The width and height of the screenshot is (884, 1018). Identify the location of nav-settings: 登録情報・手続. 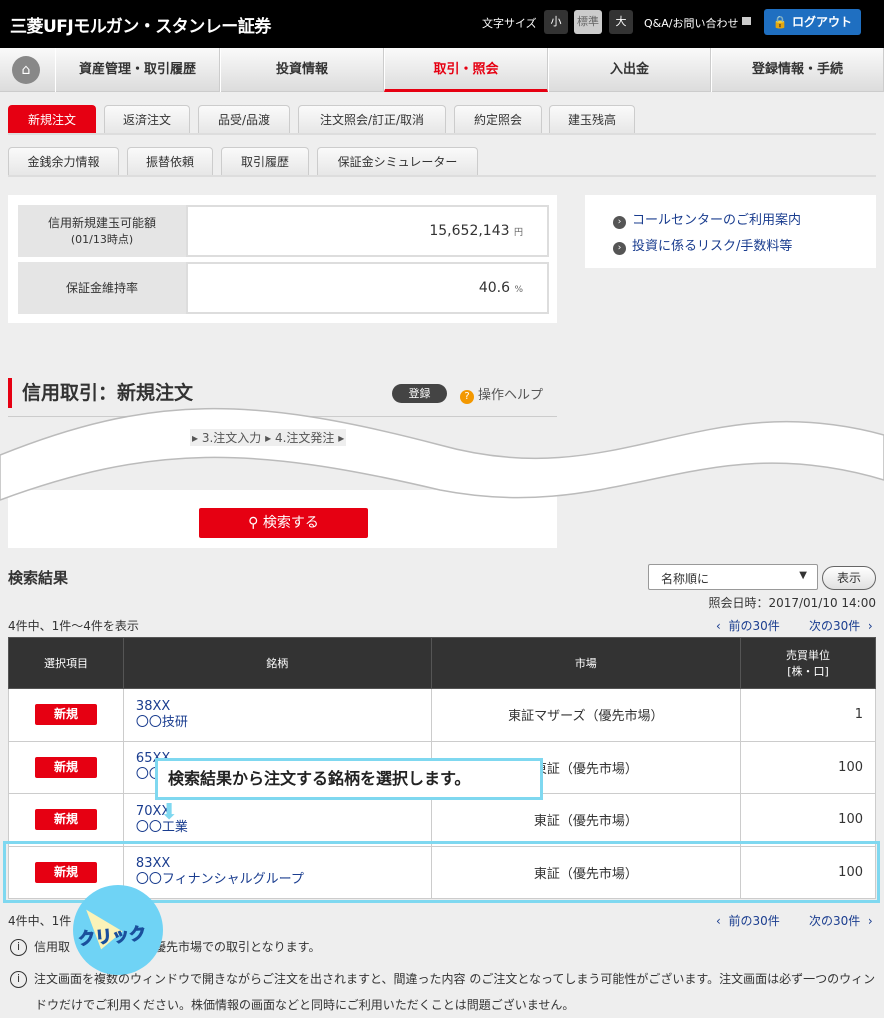
(797, 70).